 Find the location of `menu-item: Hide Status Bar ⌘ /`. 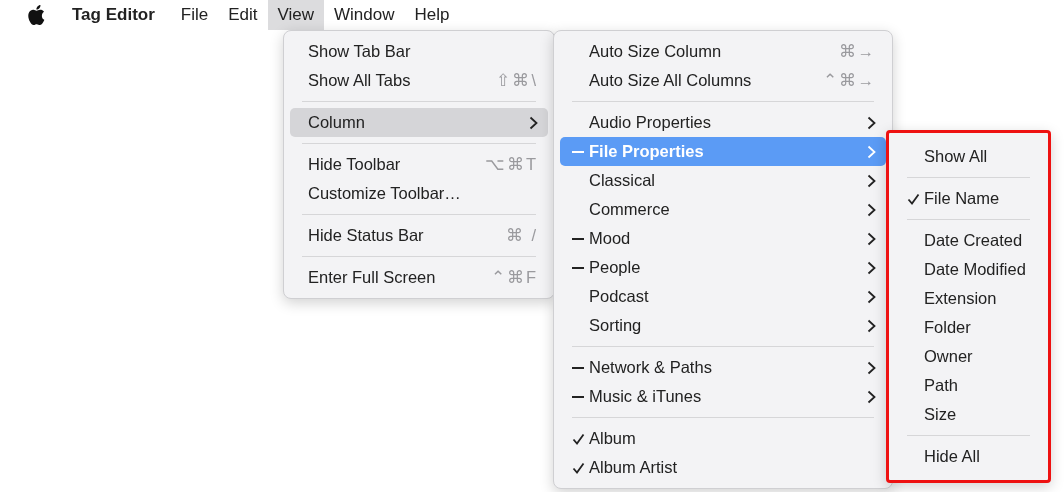

menu-item: Hide Status Bar ⌘ / is located at coordinates (419, 235).